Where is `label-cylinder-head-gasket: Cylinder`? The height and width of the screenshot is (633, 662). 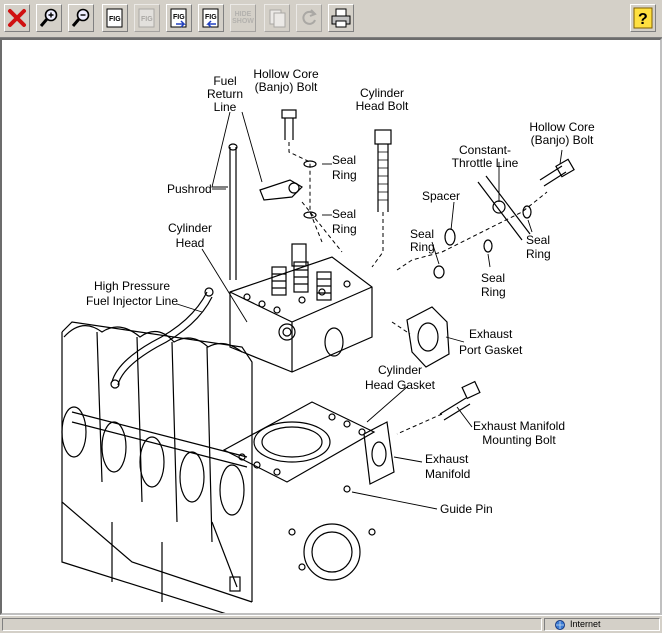 label-cylinder-head-gasket: Cylinder is located at coordinates (400, 370).